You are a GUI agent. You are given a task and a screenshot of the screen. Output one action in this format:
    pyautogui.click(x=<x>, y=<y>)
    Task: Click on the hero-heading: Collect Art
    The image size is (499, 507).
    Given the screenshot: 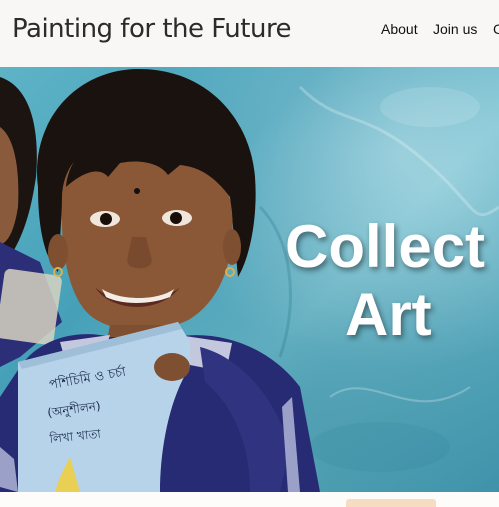 What is the action you would take?
    pyautogui.click(x=392, y=281)
    